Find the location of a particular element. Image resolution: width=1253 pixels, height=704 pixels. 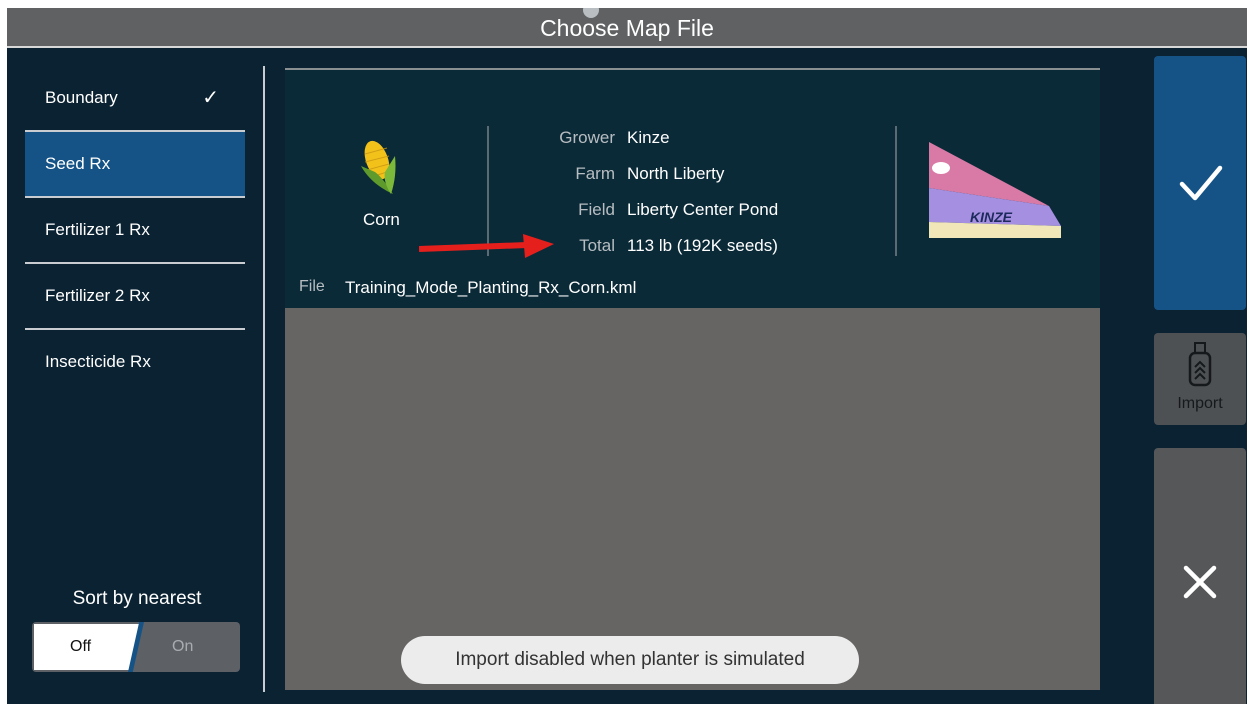

farm-label: Farm is located at coordinates (595, 173).